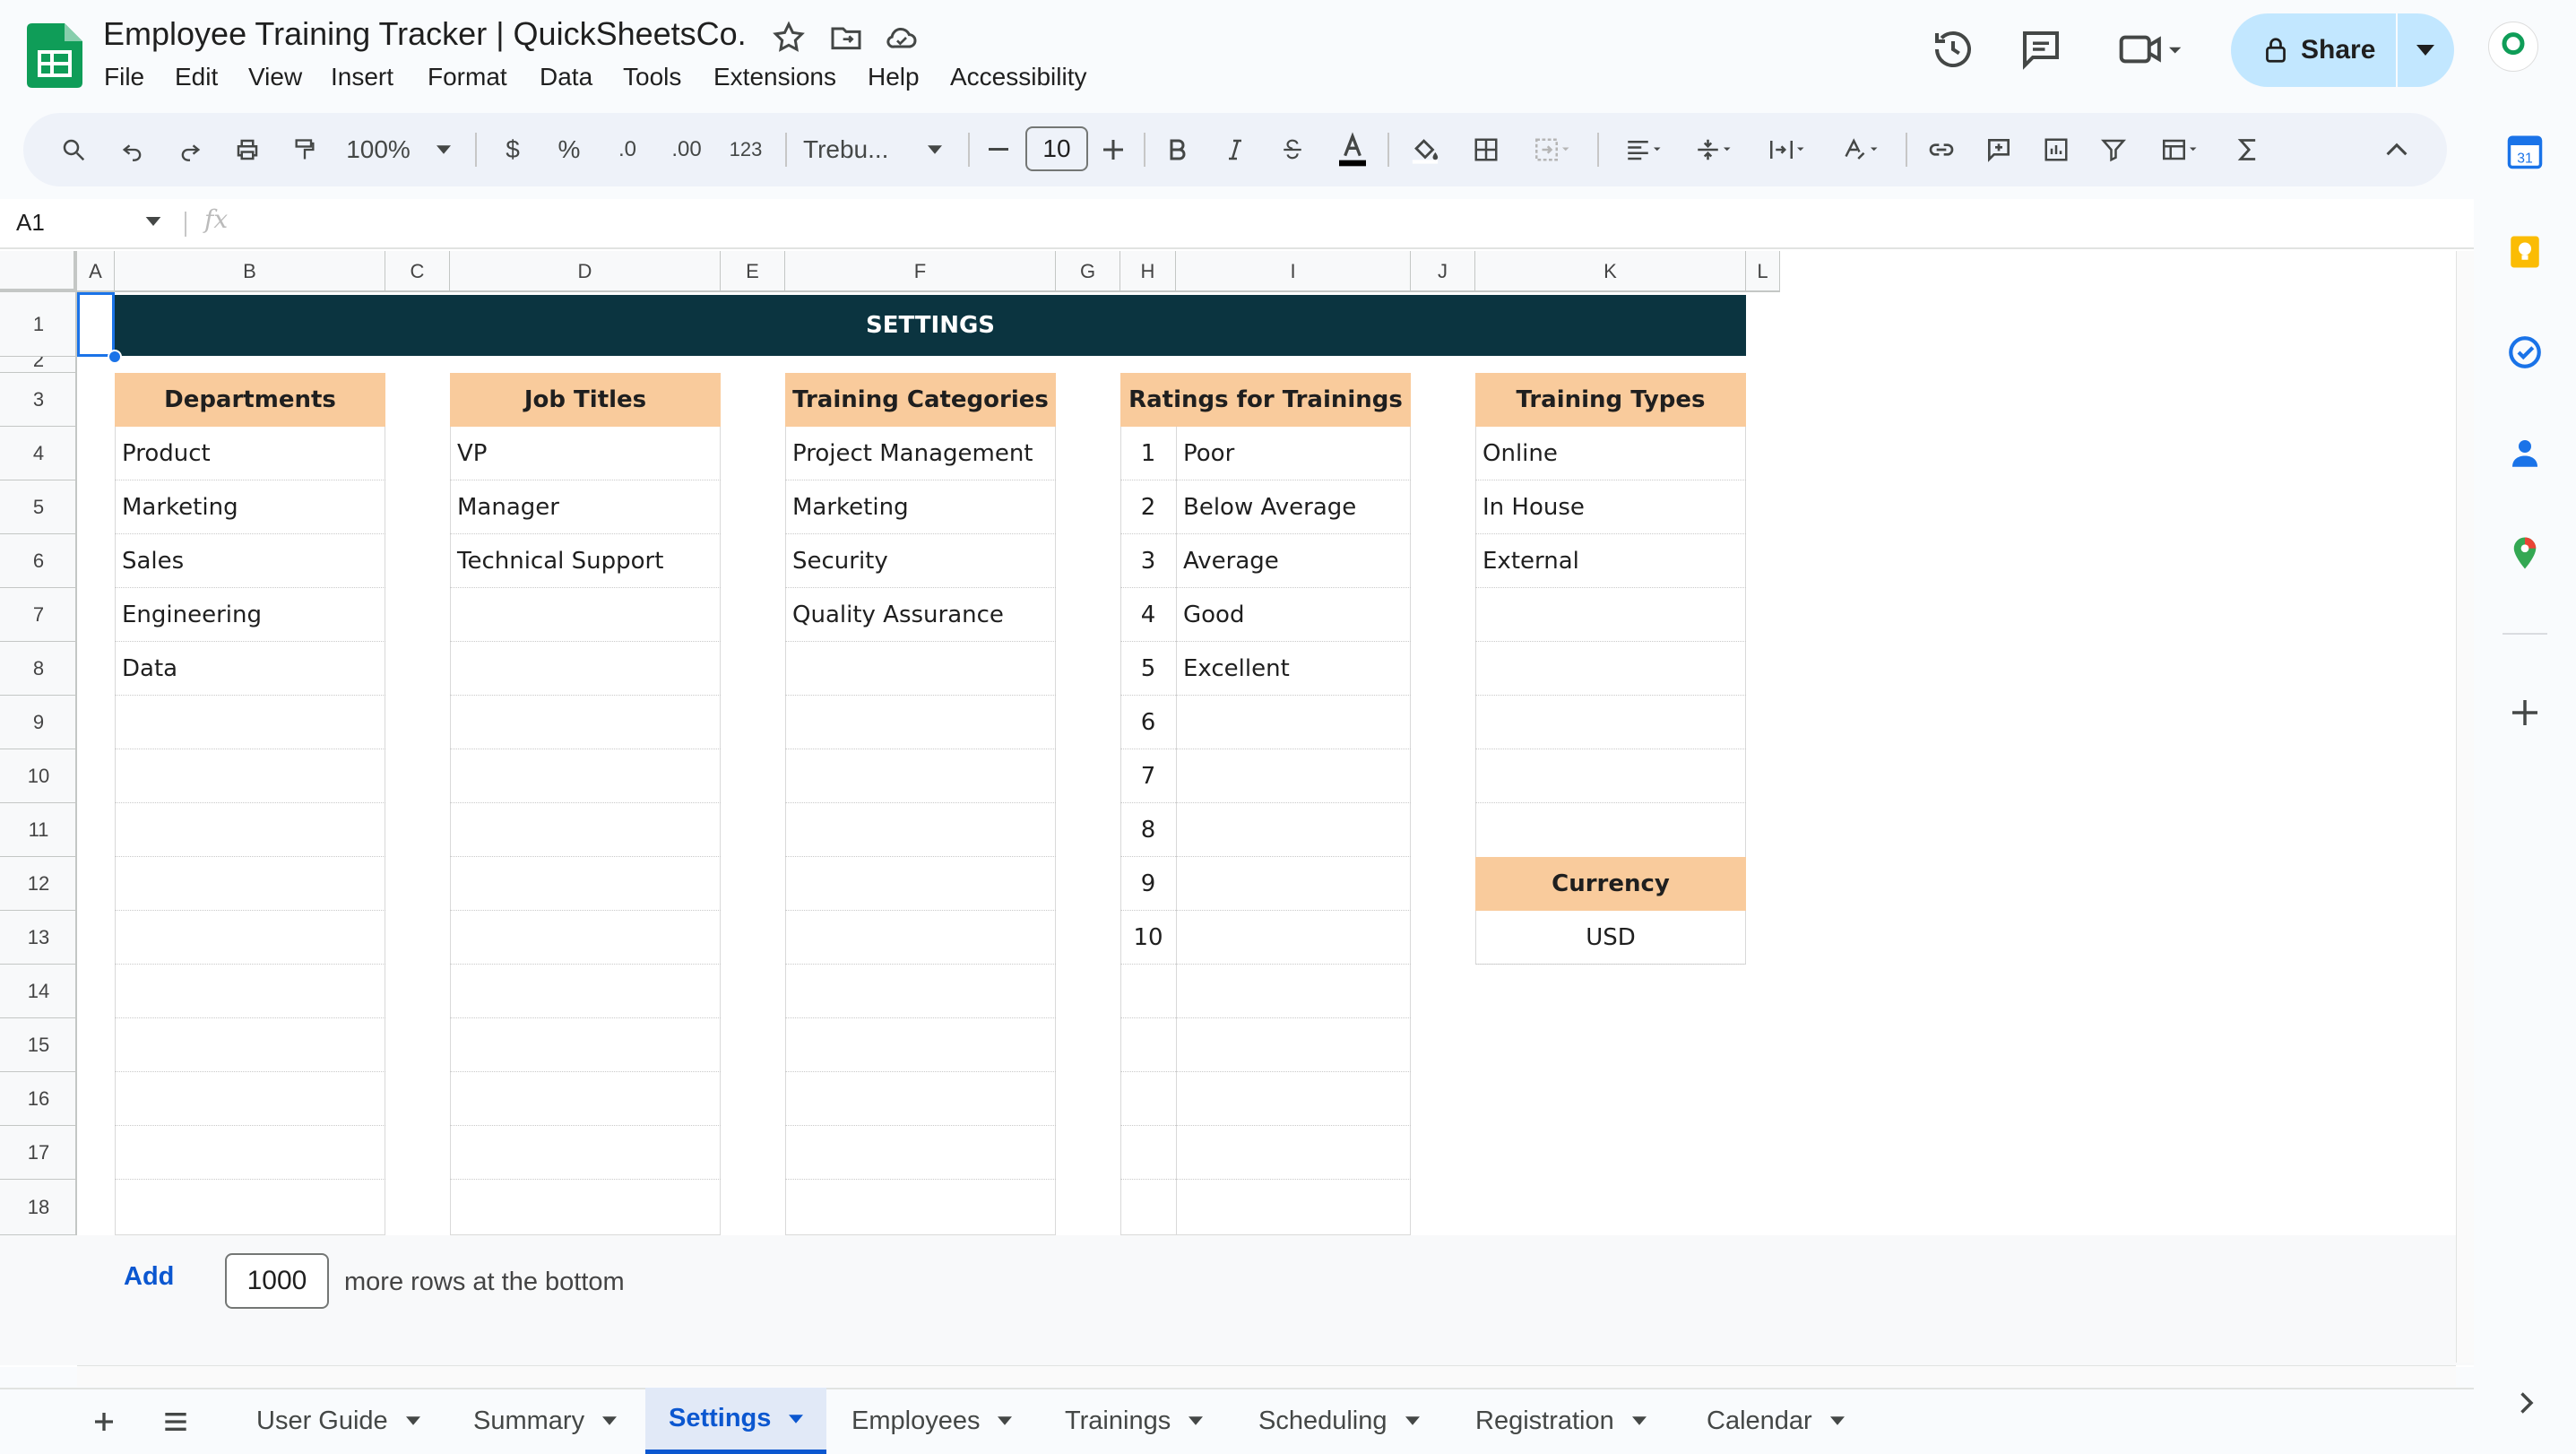 The image size is (2576, 1454). I want to click on column-header-d: D, so click(585, 271).